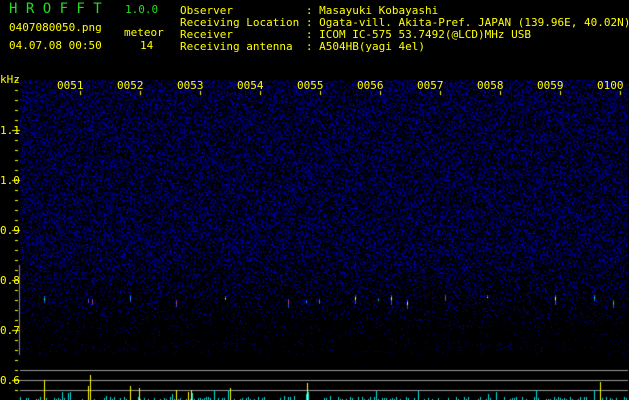 The width and height of the screenshot is (629, 400). What do you see at coordinates (10, 180) in the screenshot?
I see `freq-label: 1.0` at bounding box center [10, 180].